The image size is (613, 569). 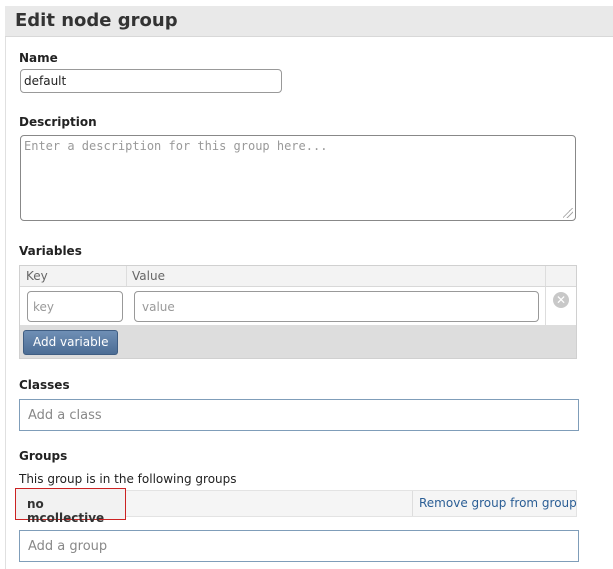 What do you see at coordinates (38, 58) in the screenshot?
I see `name-label: Name` at bounding box center [38, 58].